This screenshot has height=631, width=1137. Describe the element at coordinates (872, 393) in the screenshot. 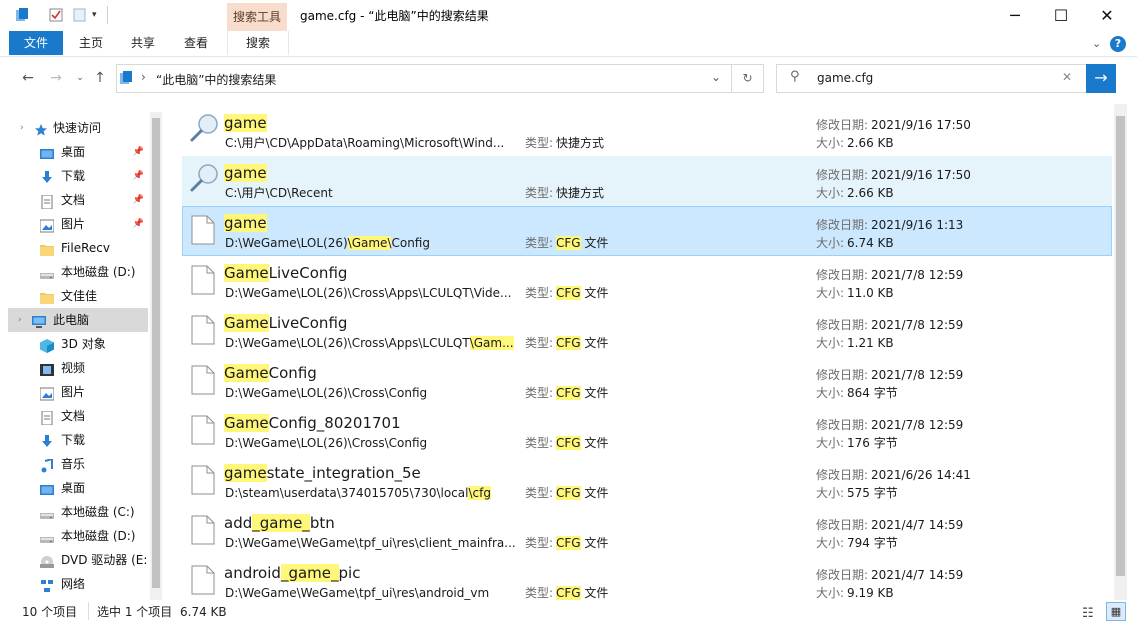

I see `file-size: 864 字节` at that location.